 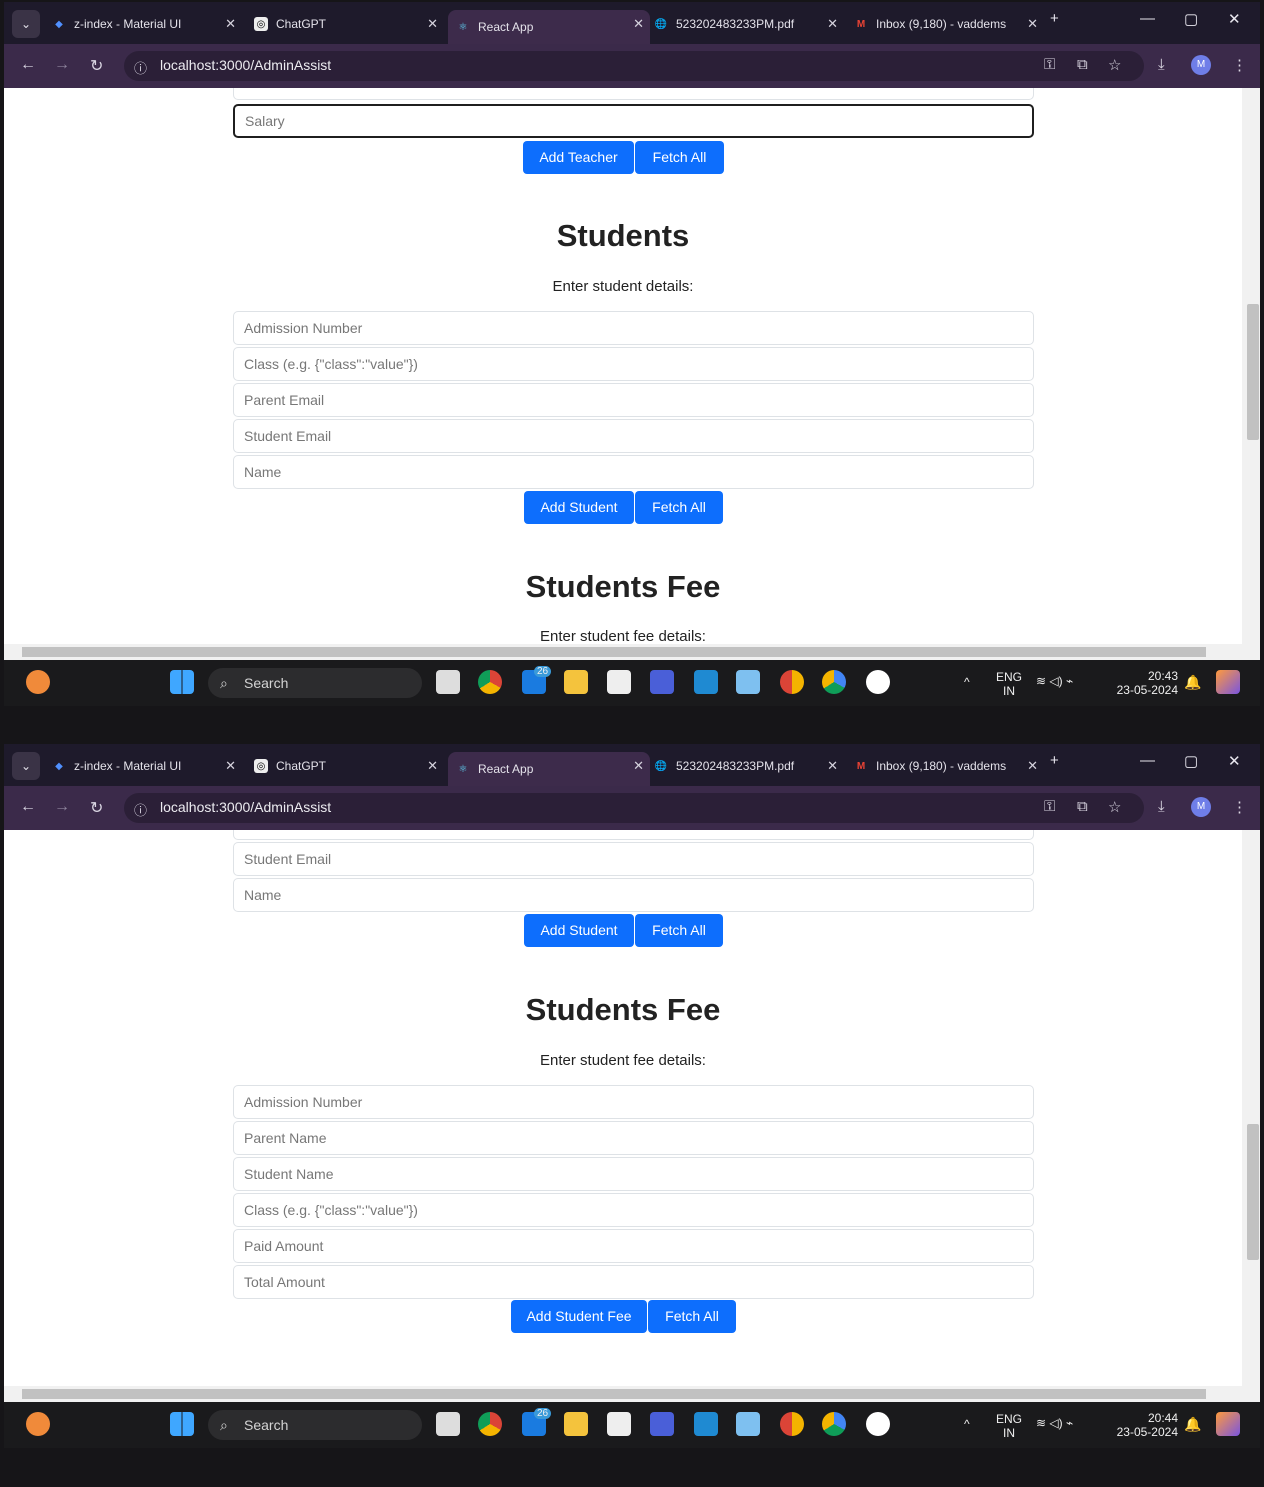 What do you see at coordinates (633, 1138) in the screenshot?
I see `fee-parent-name-input: Parent Name` at bounding box center [633, 1138].